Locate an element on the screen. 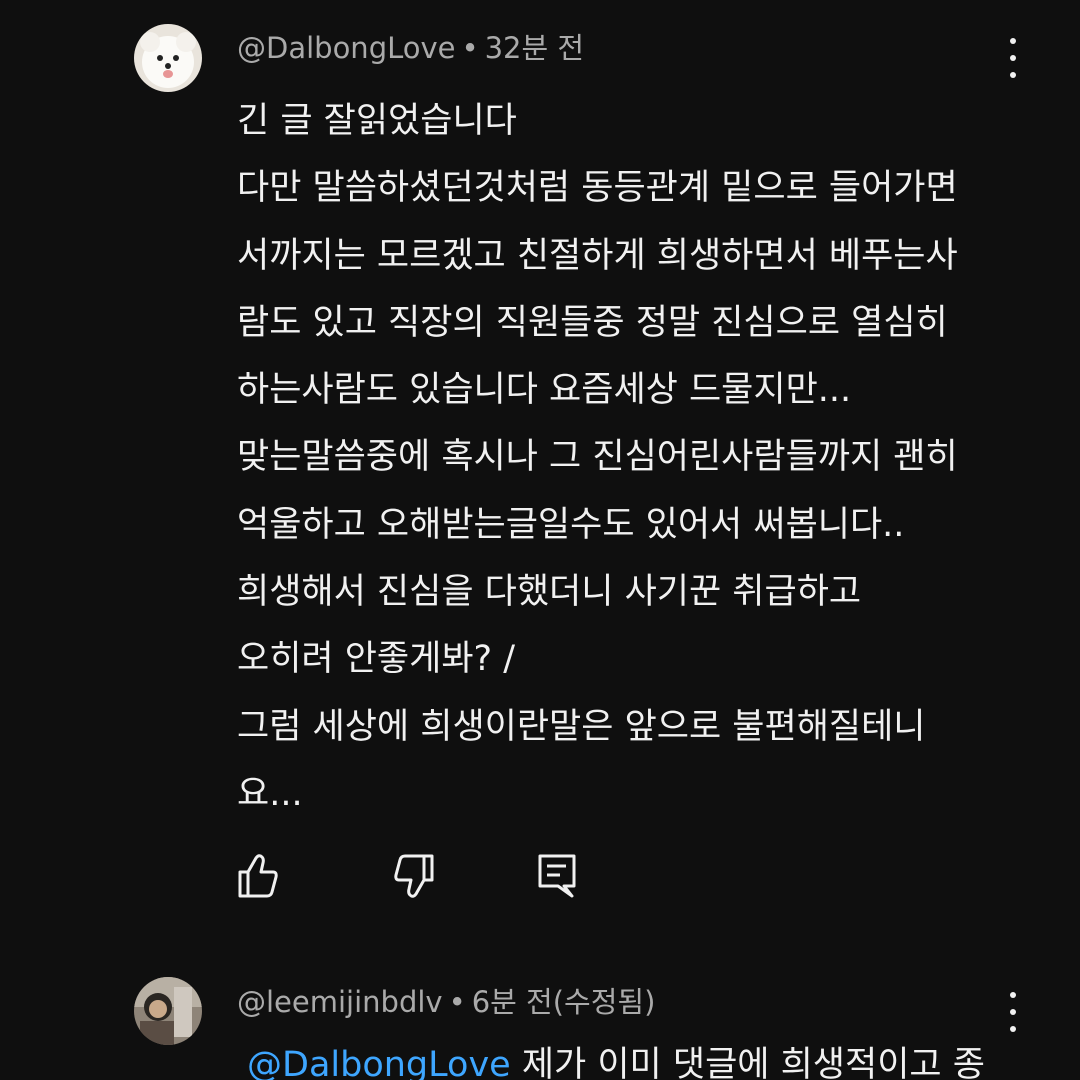 Image resolution: width=1080 pixels, height=1080 pixels. reply-button is located at coordinates (558, 875).